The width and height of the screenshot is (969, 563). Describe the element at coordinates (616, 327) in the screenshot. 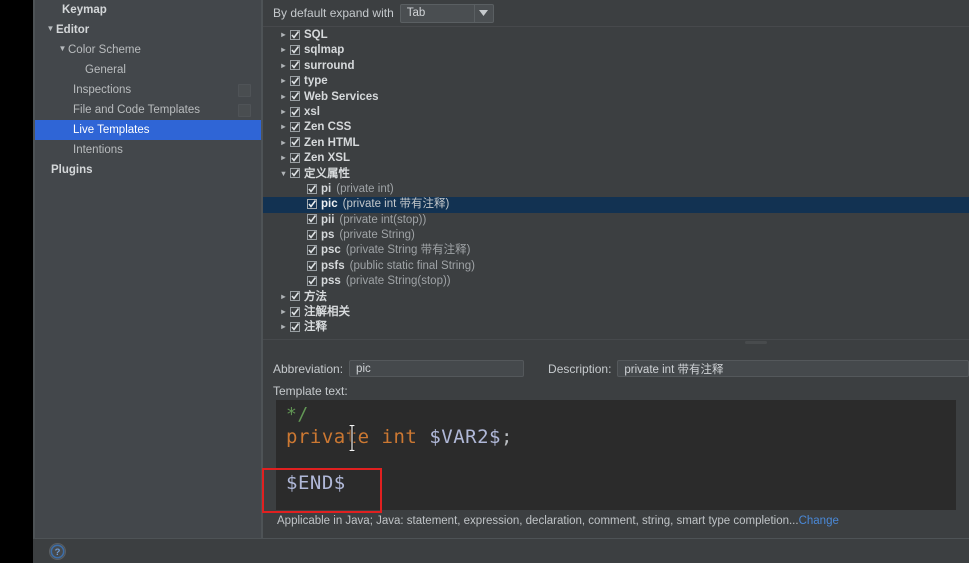

I see `tree-row: ► 注释` at that location.